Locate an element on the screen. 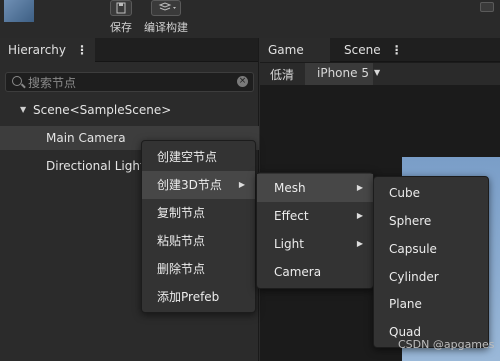 This screenshot has height=361, width=500. scene-menu-icon: ⋮ is located at coordinates (397, 50).